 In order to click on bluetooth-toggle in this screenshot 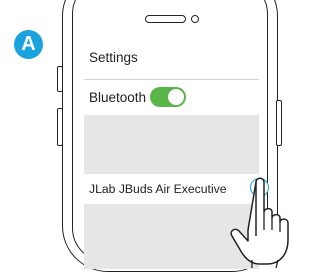, I will do `click(168, 97)`.